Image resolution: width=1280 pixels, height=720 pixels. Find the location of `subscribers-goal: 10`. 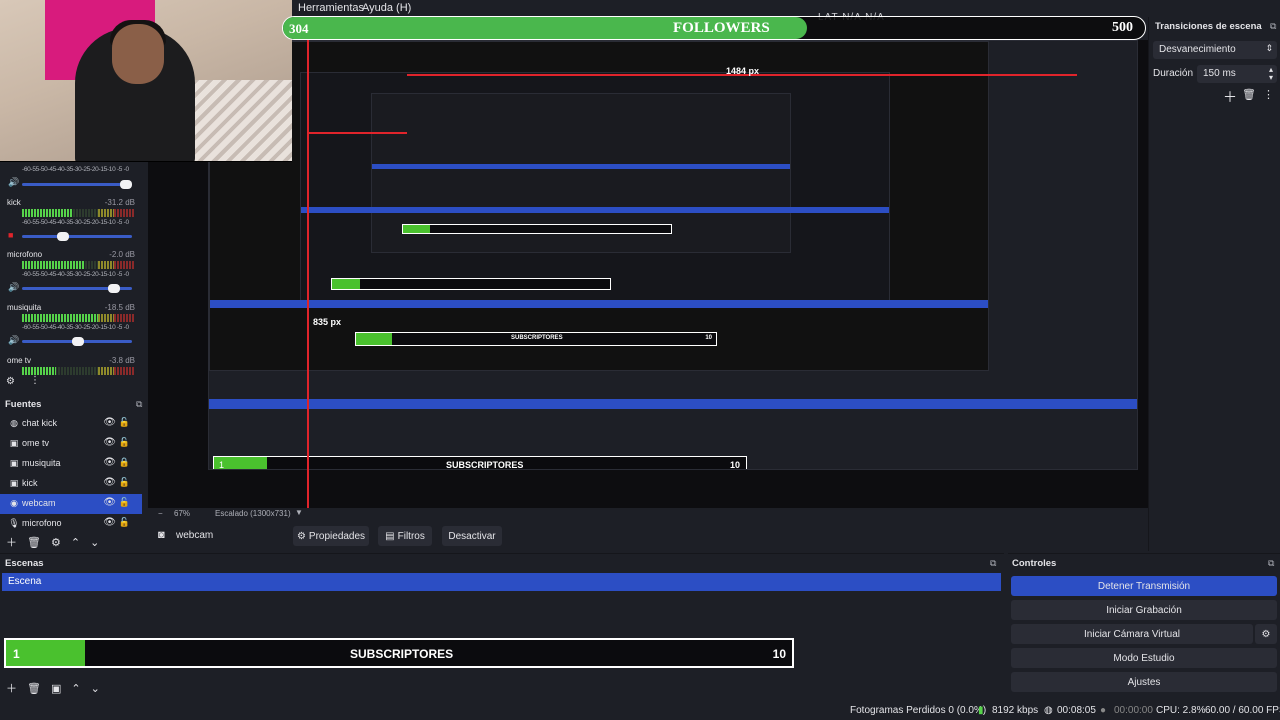

subscribers-goal: 10 is located at coordinates (779, 654).